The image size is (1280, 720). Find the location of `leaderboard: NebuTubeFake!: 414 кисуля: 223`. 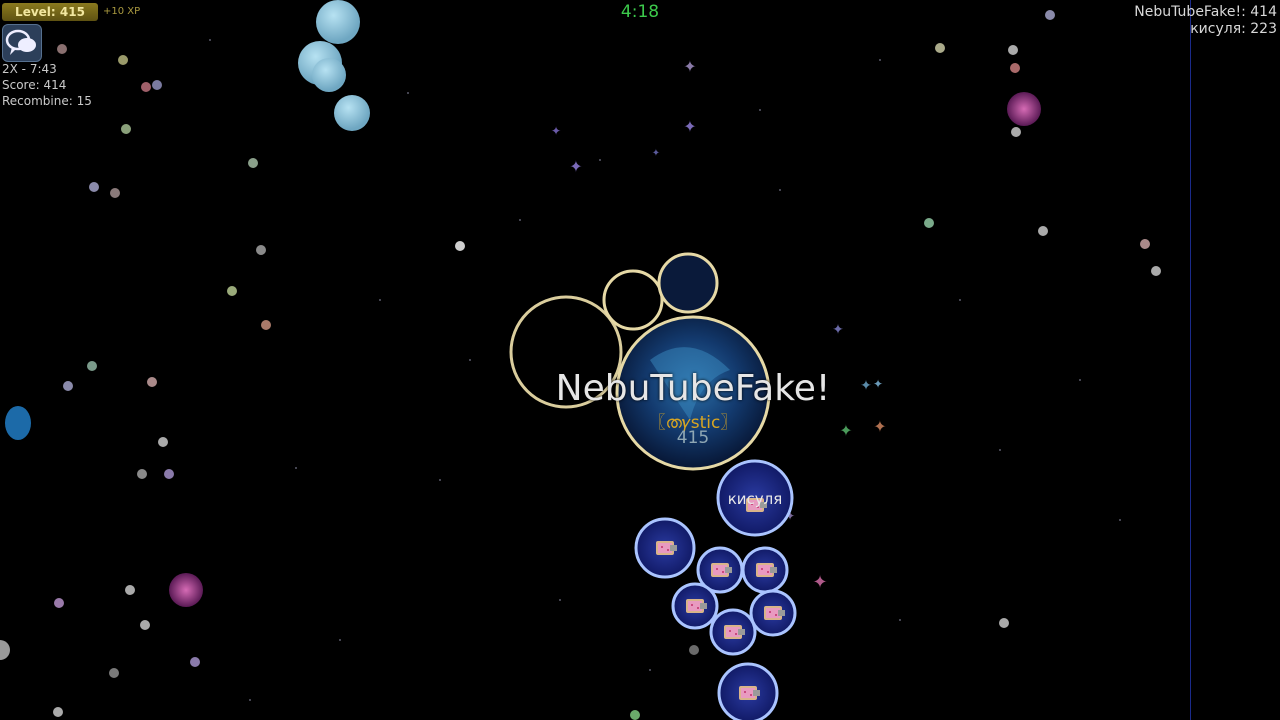

leaderboard: NebuTubeFake!: 414 кисуля: 223 is located at coordinates (1205, 21).